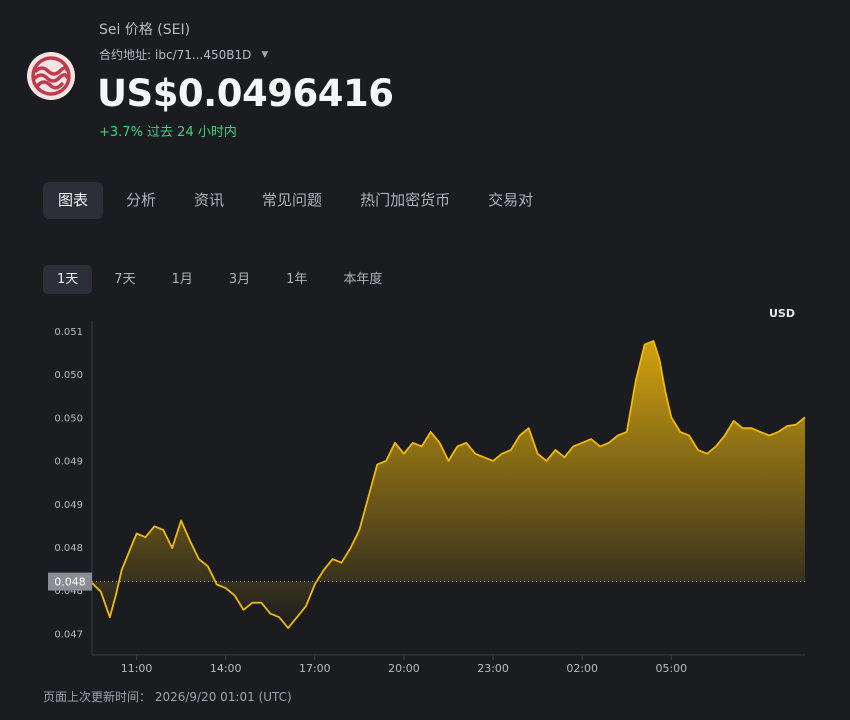 This screenshot has height=720, width=850. I want to click on currency-label: USD, so click(782, 313).